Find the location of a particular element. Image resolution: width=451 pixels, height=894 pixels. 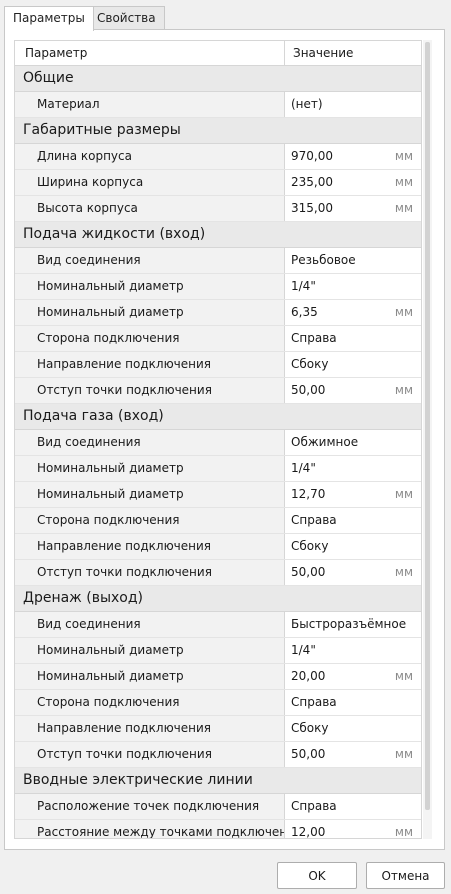

section-header: Общие is located at coordinates (218, 79).